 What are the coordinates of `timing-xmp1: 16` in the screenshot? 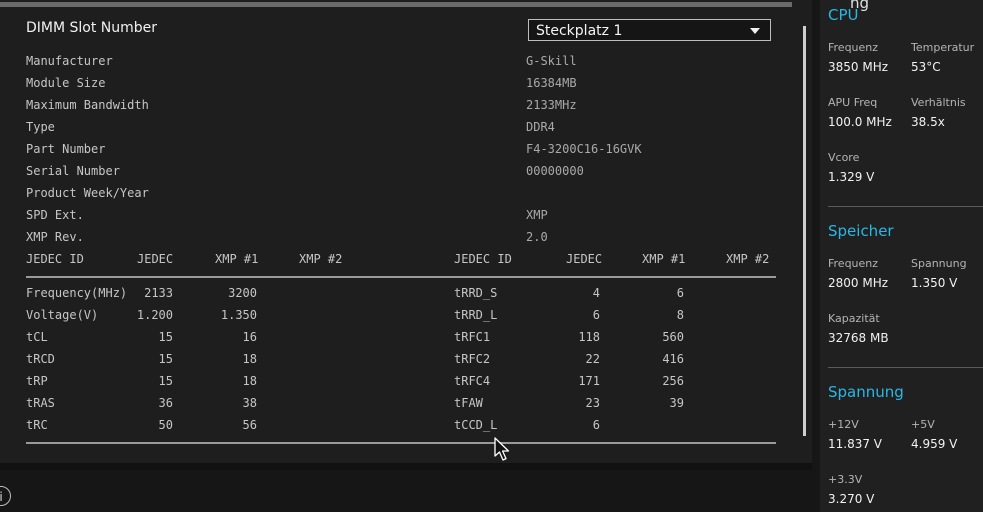 It's located at (249, 337).